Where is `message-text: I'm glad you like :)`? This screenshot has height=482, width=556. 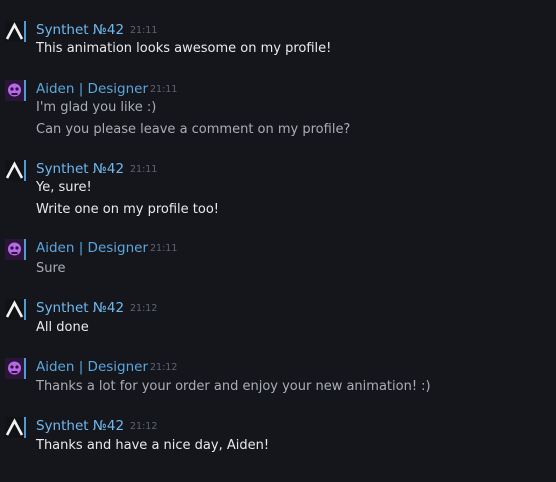
message-text: I'm glad you like :) is located at coordinates (96, 107).